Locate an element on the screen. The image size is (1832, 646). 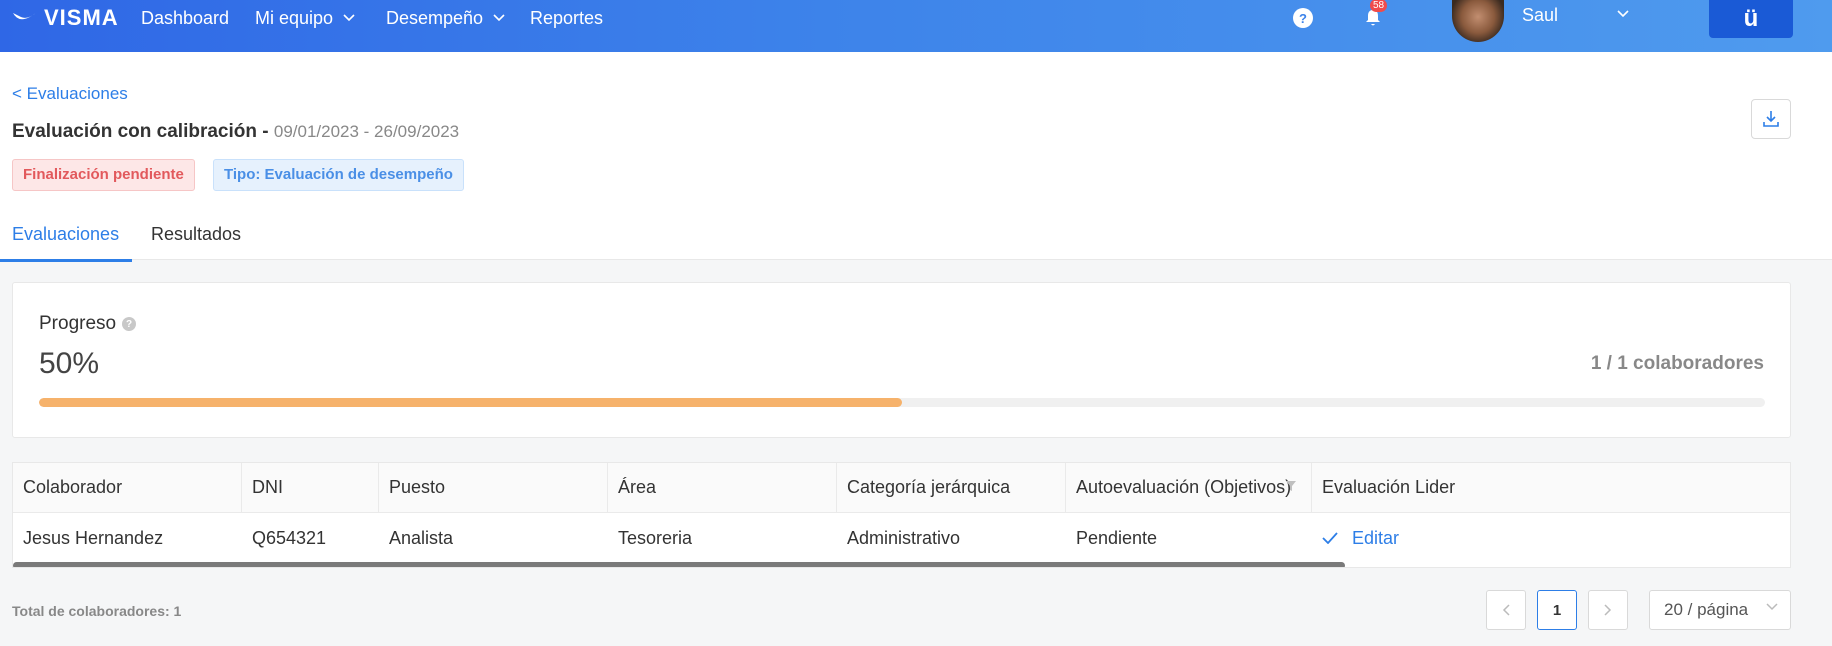
column-header-dni: DNI is located at coordinates (310, 487).